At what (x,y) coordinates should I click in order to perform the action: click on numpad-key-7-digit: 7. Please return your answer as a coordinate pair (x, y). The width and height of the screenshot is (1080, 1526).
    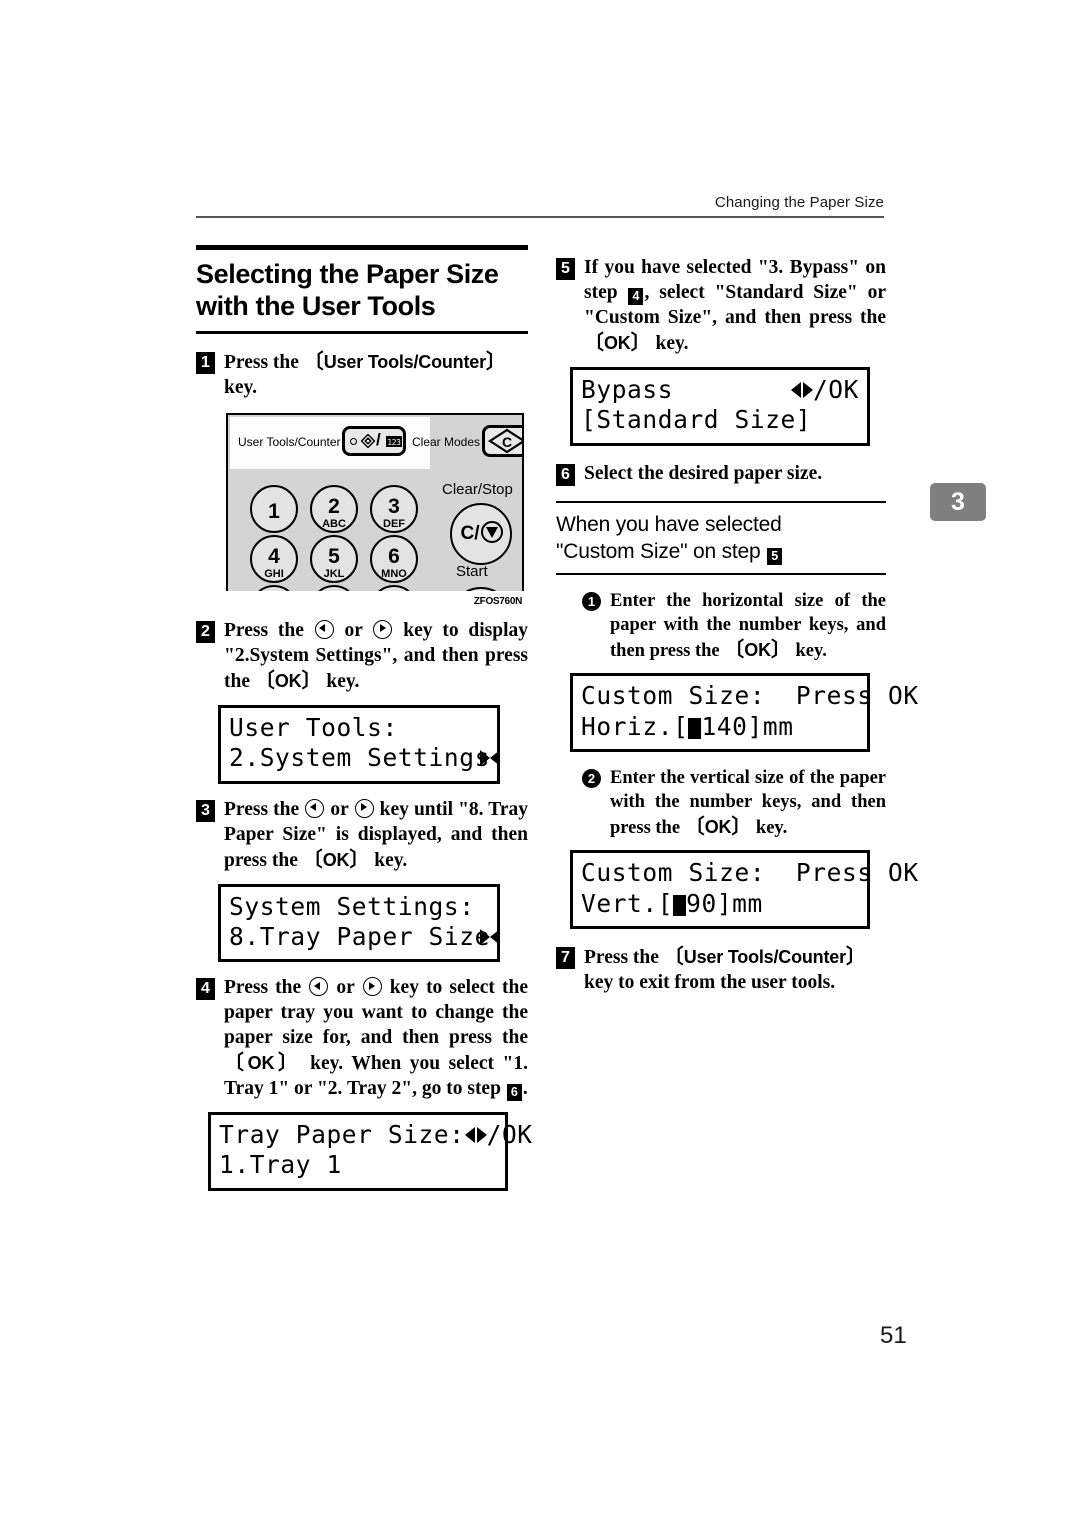
    Looking at the image, I should click on (274, 589).